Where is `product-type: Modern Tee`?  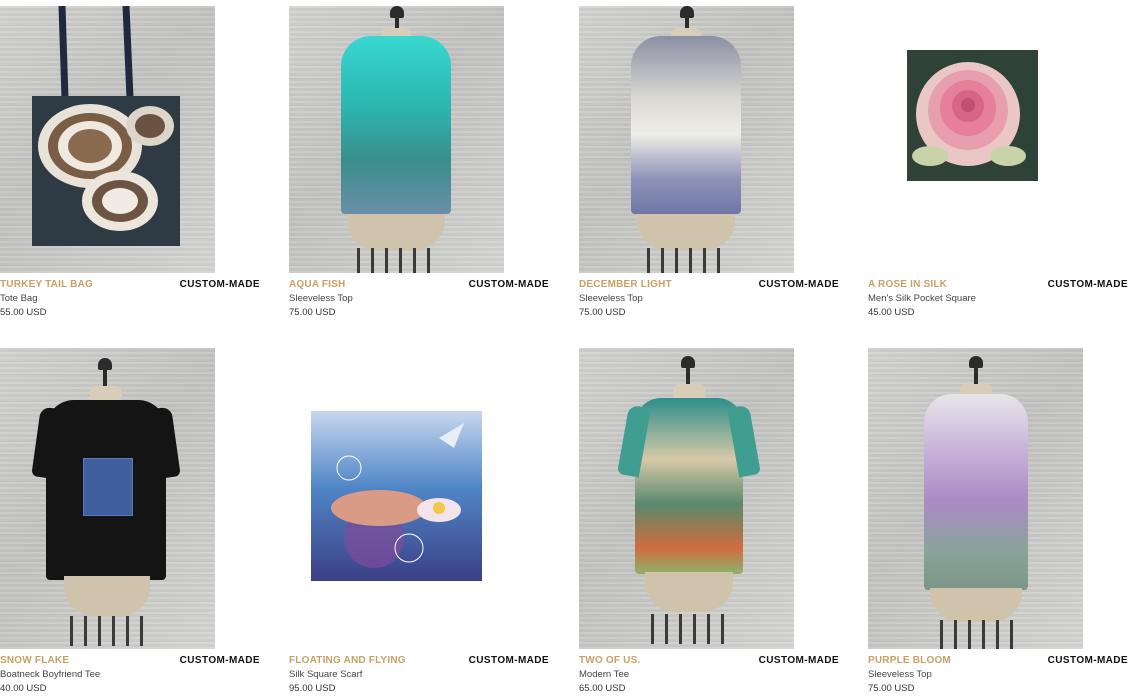 product-type: Modern Tee is located at coordinates (604, 674).